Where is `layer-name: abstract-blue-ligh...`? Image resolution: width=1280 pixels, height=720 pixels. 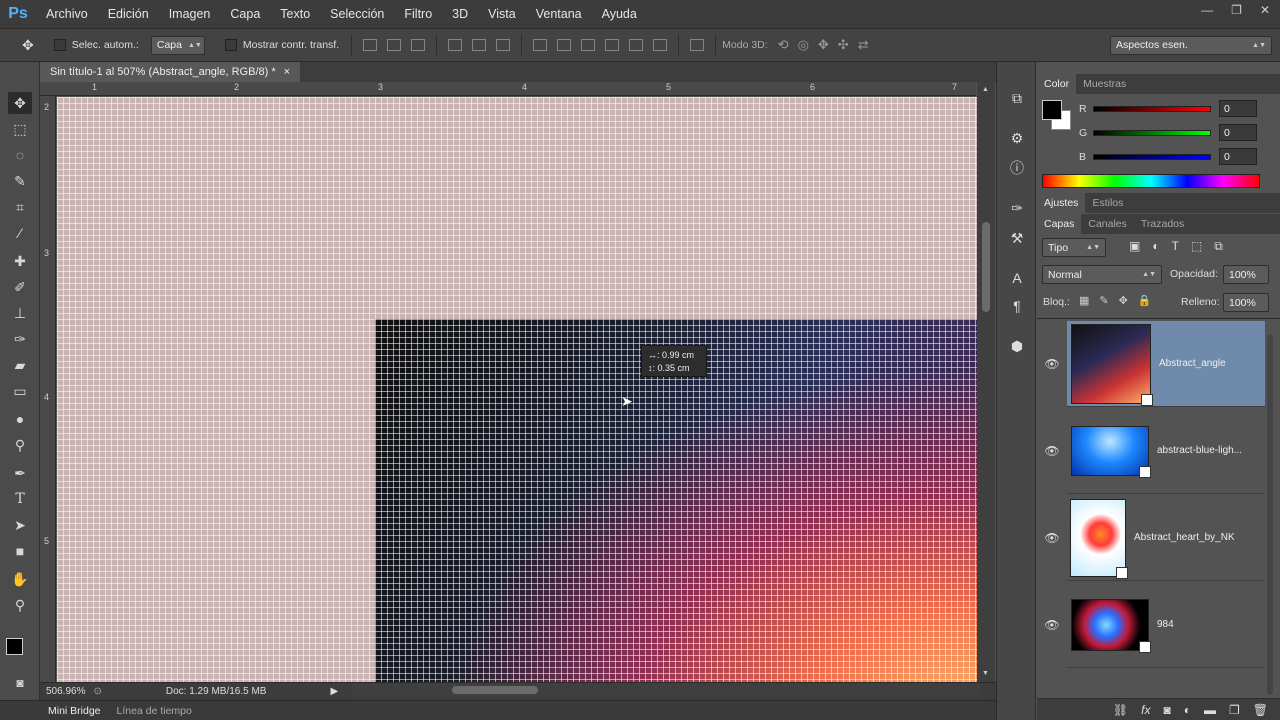
layer-name: abstract-blue-ligh... is located at coordinates (1199, 450).